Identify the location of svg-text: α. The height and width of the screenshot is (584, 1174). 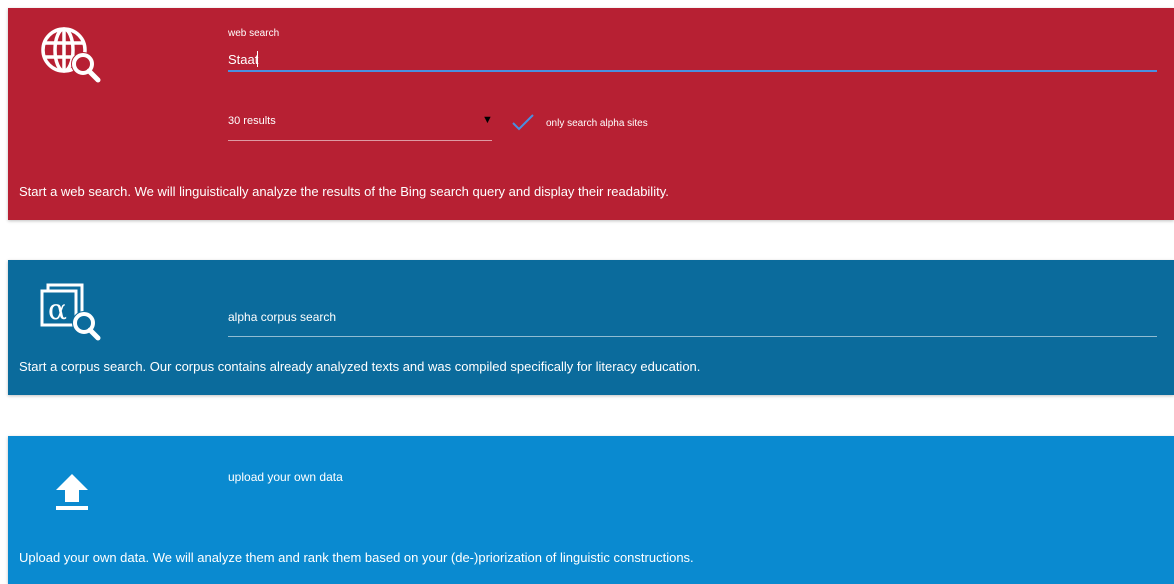
(57, 309).